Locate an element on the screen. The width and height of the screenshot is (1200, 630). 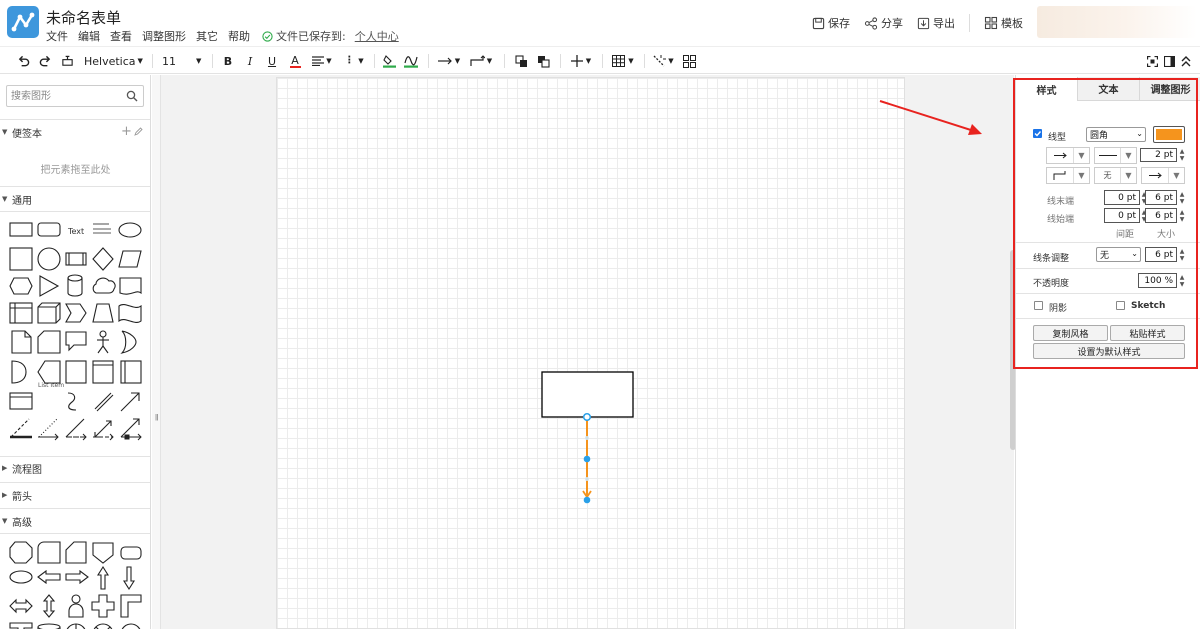
line-styles-palette is located at coordinates (75, 437).